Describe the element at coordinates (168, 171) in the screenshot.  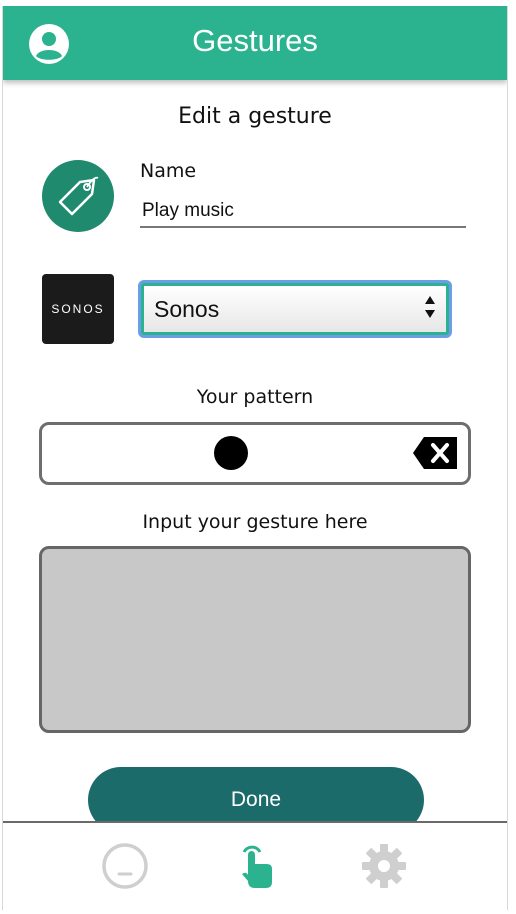
I see `name-label: Name` at that location.